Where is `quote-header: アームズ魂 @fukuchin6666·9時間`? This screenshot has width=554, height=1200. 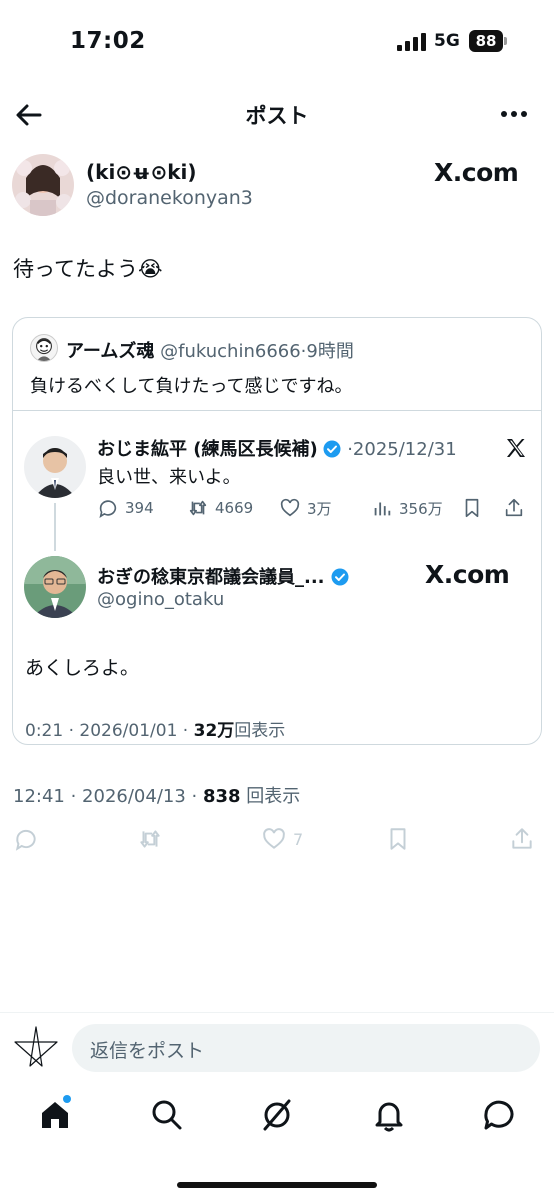
quote-header: アームズ魂 @fukuchin6666·9時間 is located at coordinates (210, 350).